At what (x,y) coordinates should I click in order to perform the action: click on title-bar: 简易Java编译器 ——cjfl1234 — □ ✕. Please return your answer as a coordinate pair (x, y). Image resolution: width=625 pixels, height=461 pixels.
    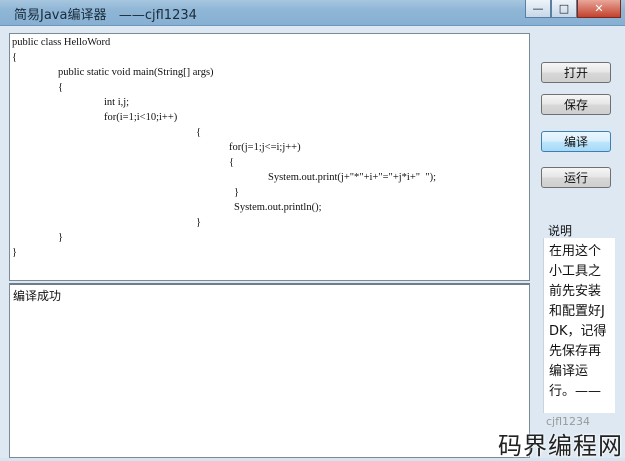
    Looking at the image, I should click on (312, 13).